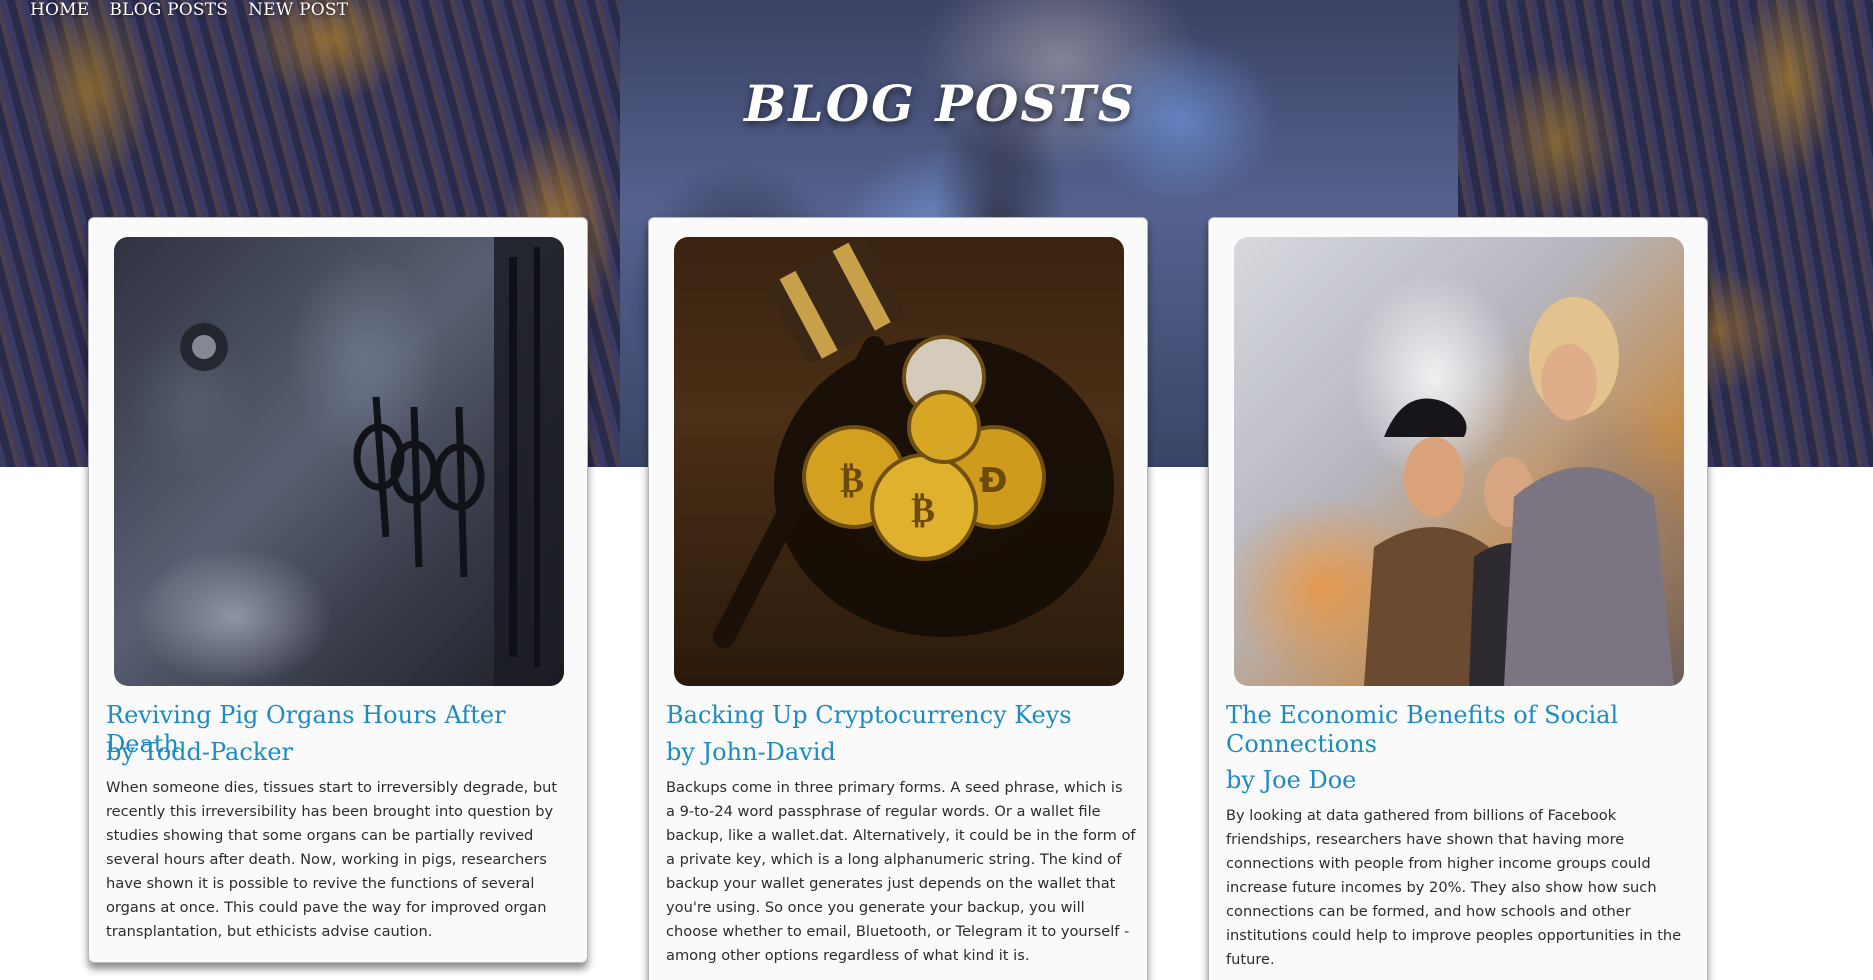 This screenshot has height=980, width=1873. I want to click on surgery-illustration, so click(372, 461).